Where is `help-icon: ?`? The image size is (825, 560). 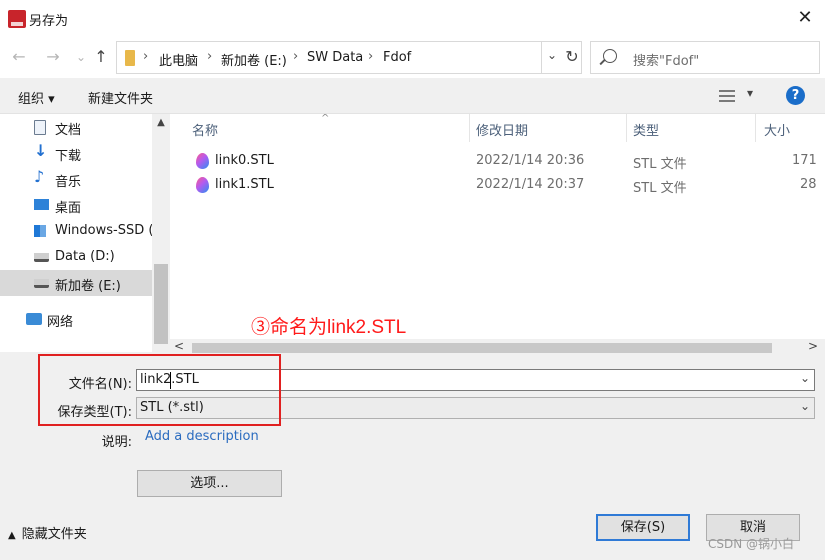
help-icon: ? is located at coordinates (795, 95).